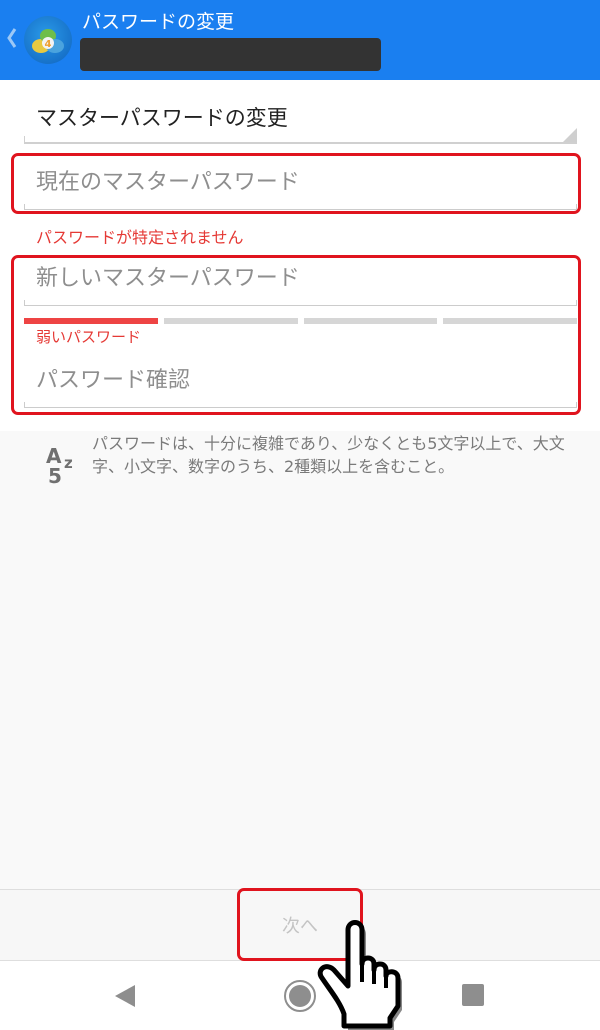 The height and width of the screenshot is (1030, 600). I want to click on app-bar: 4 パスワードの変更, so click(300, 40).